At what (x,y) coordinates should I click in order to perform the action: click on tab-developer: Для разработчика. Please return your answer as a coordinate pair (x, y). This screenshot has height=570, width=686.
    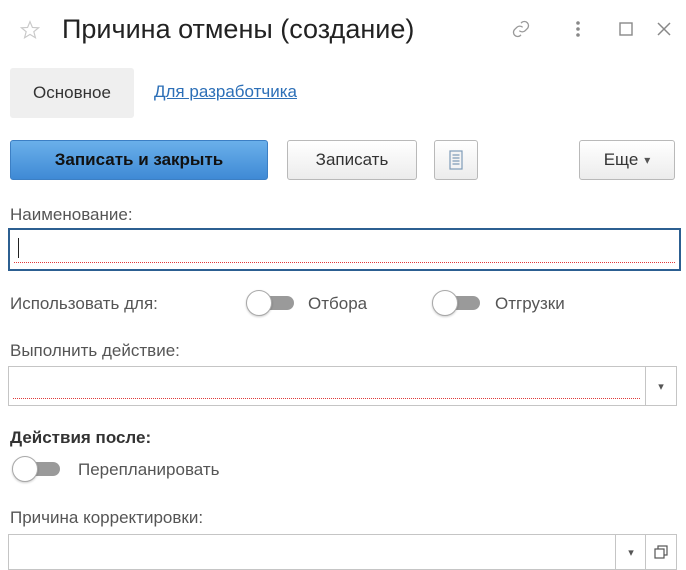
    Looking at the image, I should click on (225, 92).